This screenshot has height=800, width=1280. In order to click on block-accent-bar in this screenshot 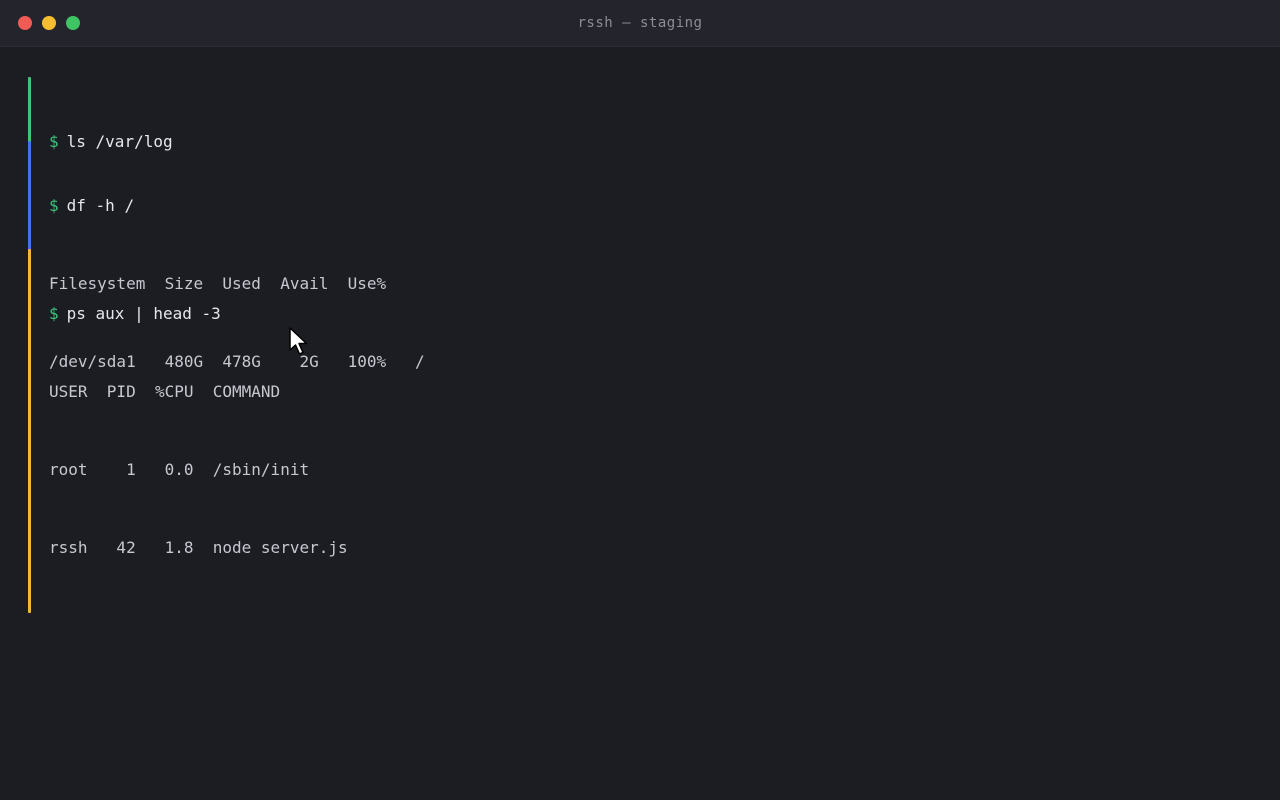, I will do `click(29, 431)`.